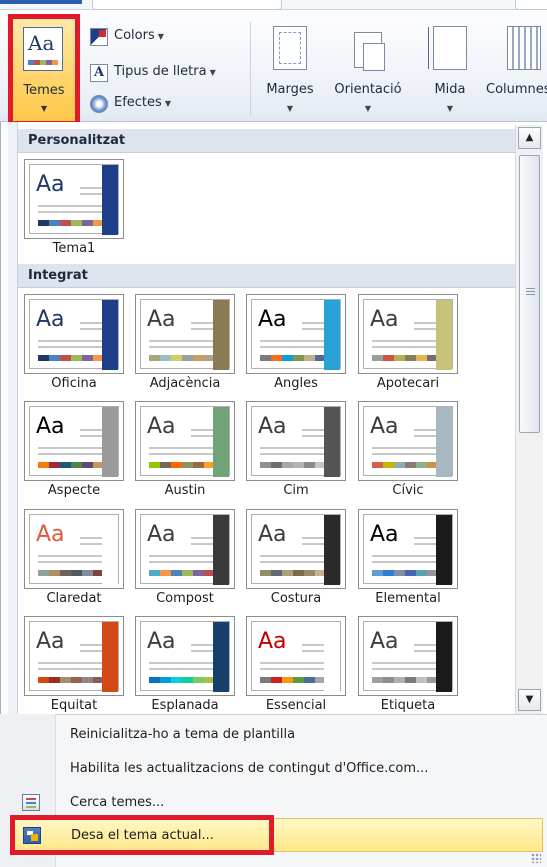 Image resolution: width=547 pixels, height=867 pixels. Describe the element at coordinates (99, 73) in the screenshot. I see `font-icon: A` at that location.